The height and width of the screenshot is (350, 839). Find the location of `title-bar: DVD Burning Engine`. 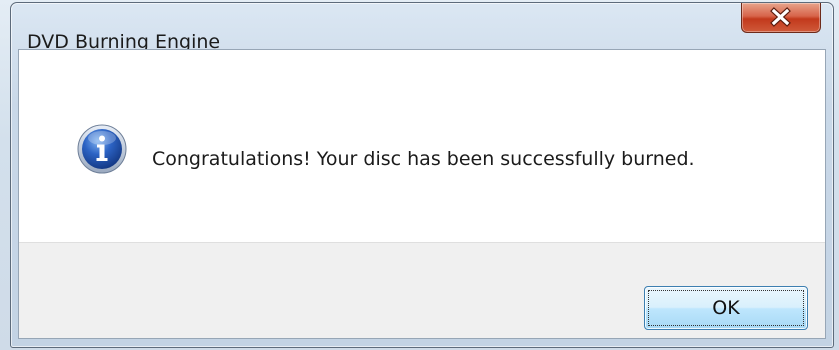

title-bar: DVD Burning Engine is located at coordinates (422, 28).